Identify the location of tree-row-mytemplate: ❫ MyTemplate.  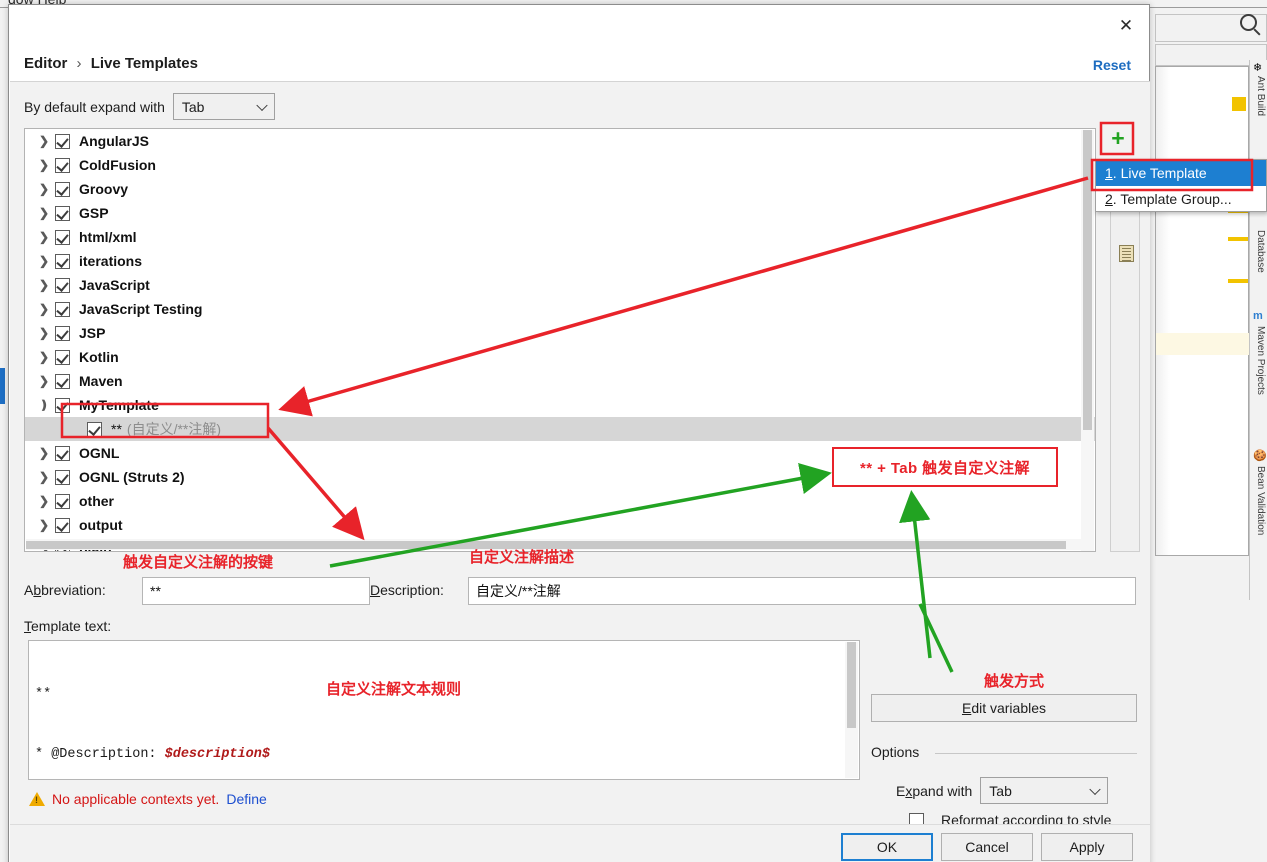
(560, 405).